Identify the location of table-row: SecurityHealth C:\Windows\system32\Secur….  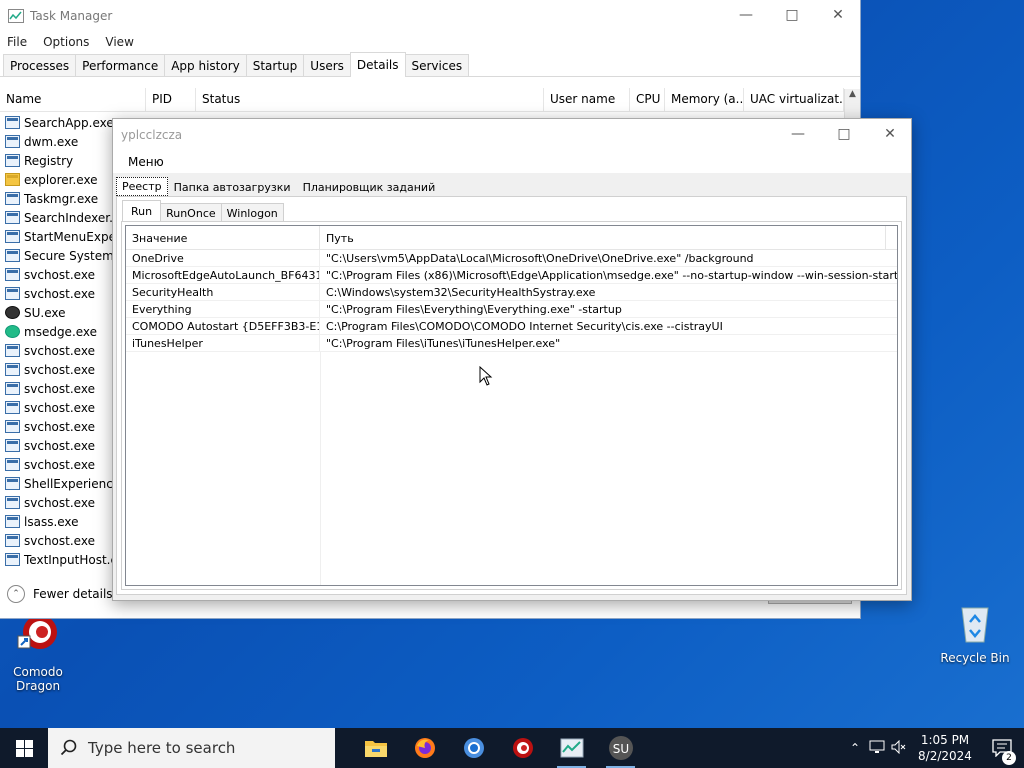
(511, 292).